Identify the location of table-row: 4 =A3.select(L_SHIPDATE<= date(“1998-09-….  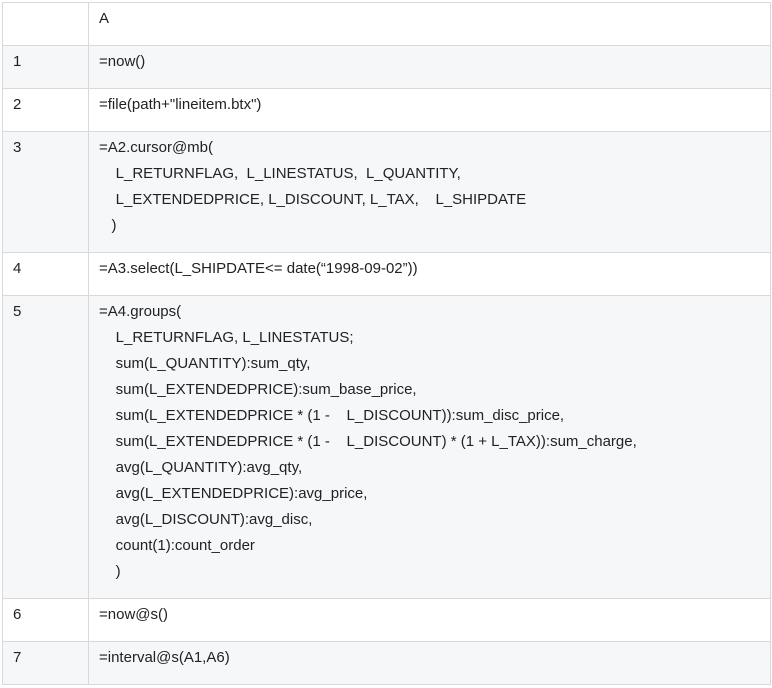
(386, 274).